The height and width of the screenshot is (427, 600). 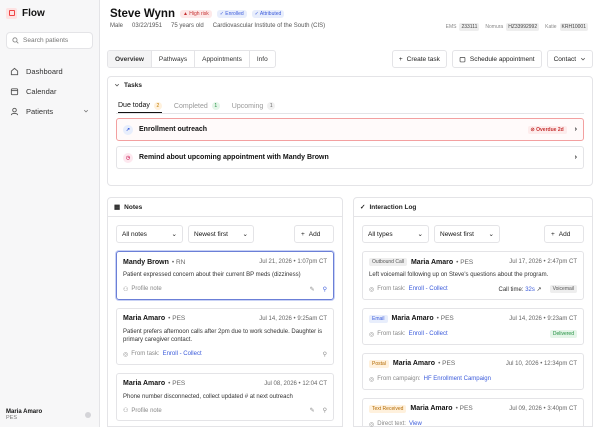 What do you see at coordinates (149, 234) in the screenshot?
I see `notes-filter-select: All notes ⌄` at bounding box center [149, 234].